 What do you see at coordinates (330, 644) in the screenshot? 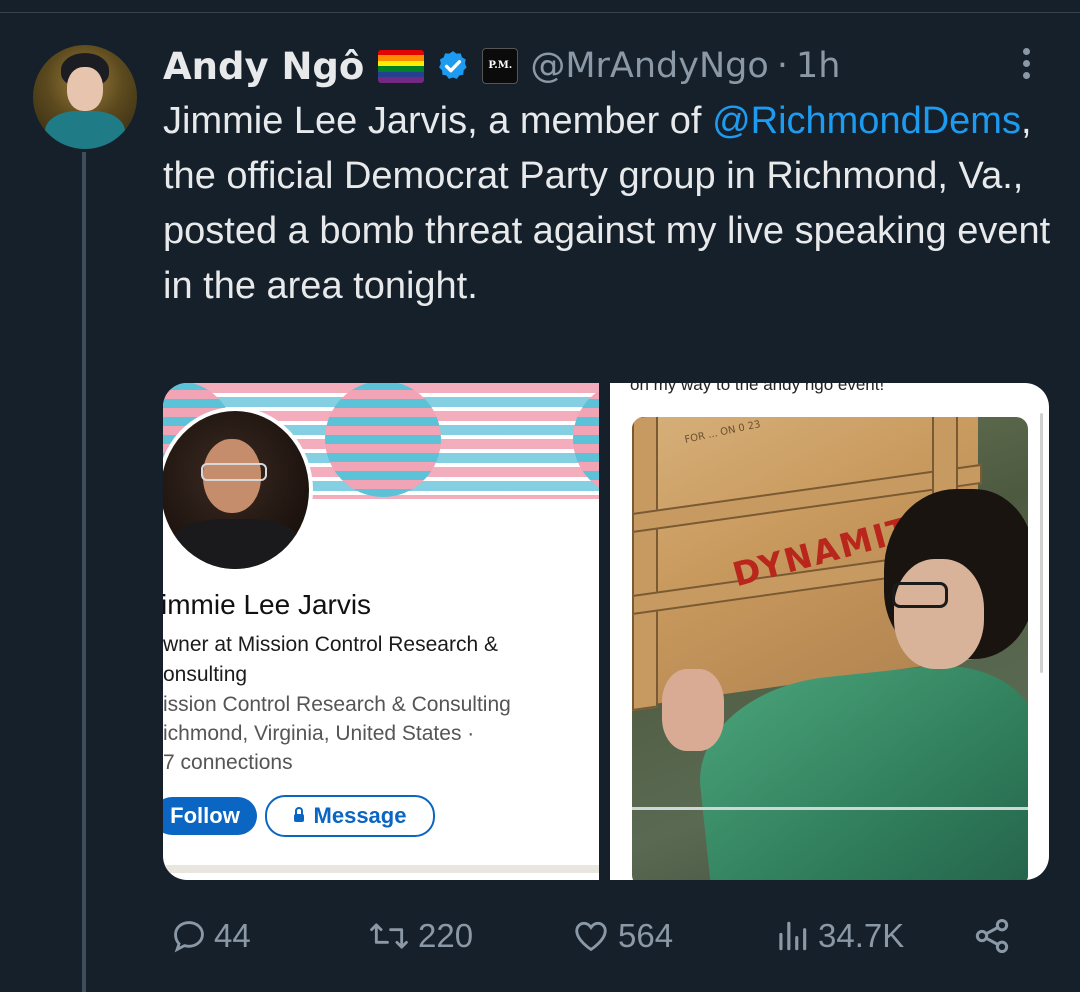
I see `profile-headline-line-1: wner at Mission Control Research &` at bounding box center [330, 644].